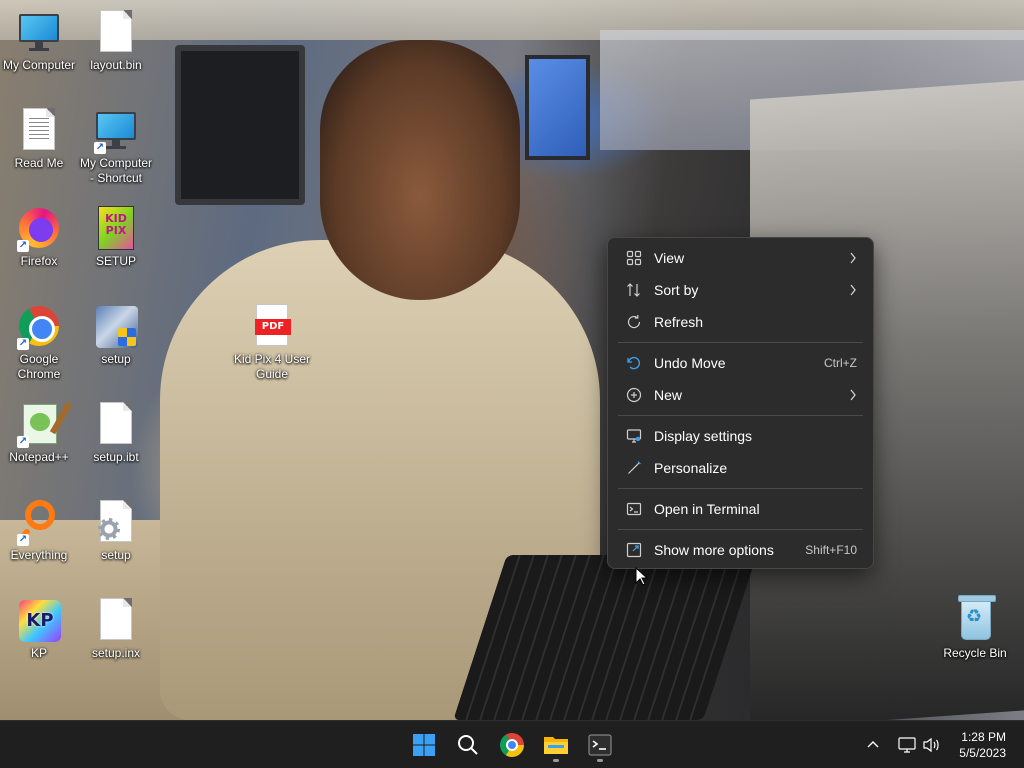 Image resolution: width=1024 pixels, height=768 pixels. I want to click on taskbar: 1:28 PM 5/5/2023, so click(512, 744).